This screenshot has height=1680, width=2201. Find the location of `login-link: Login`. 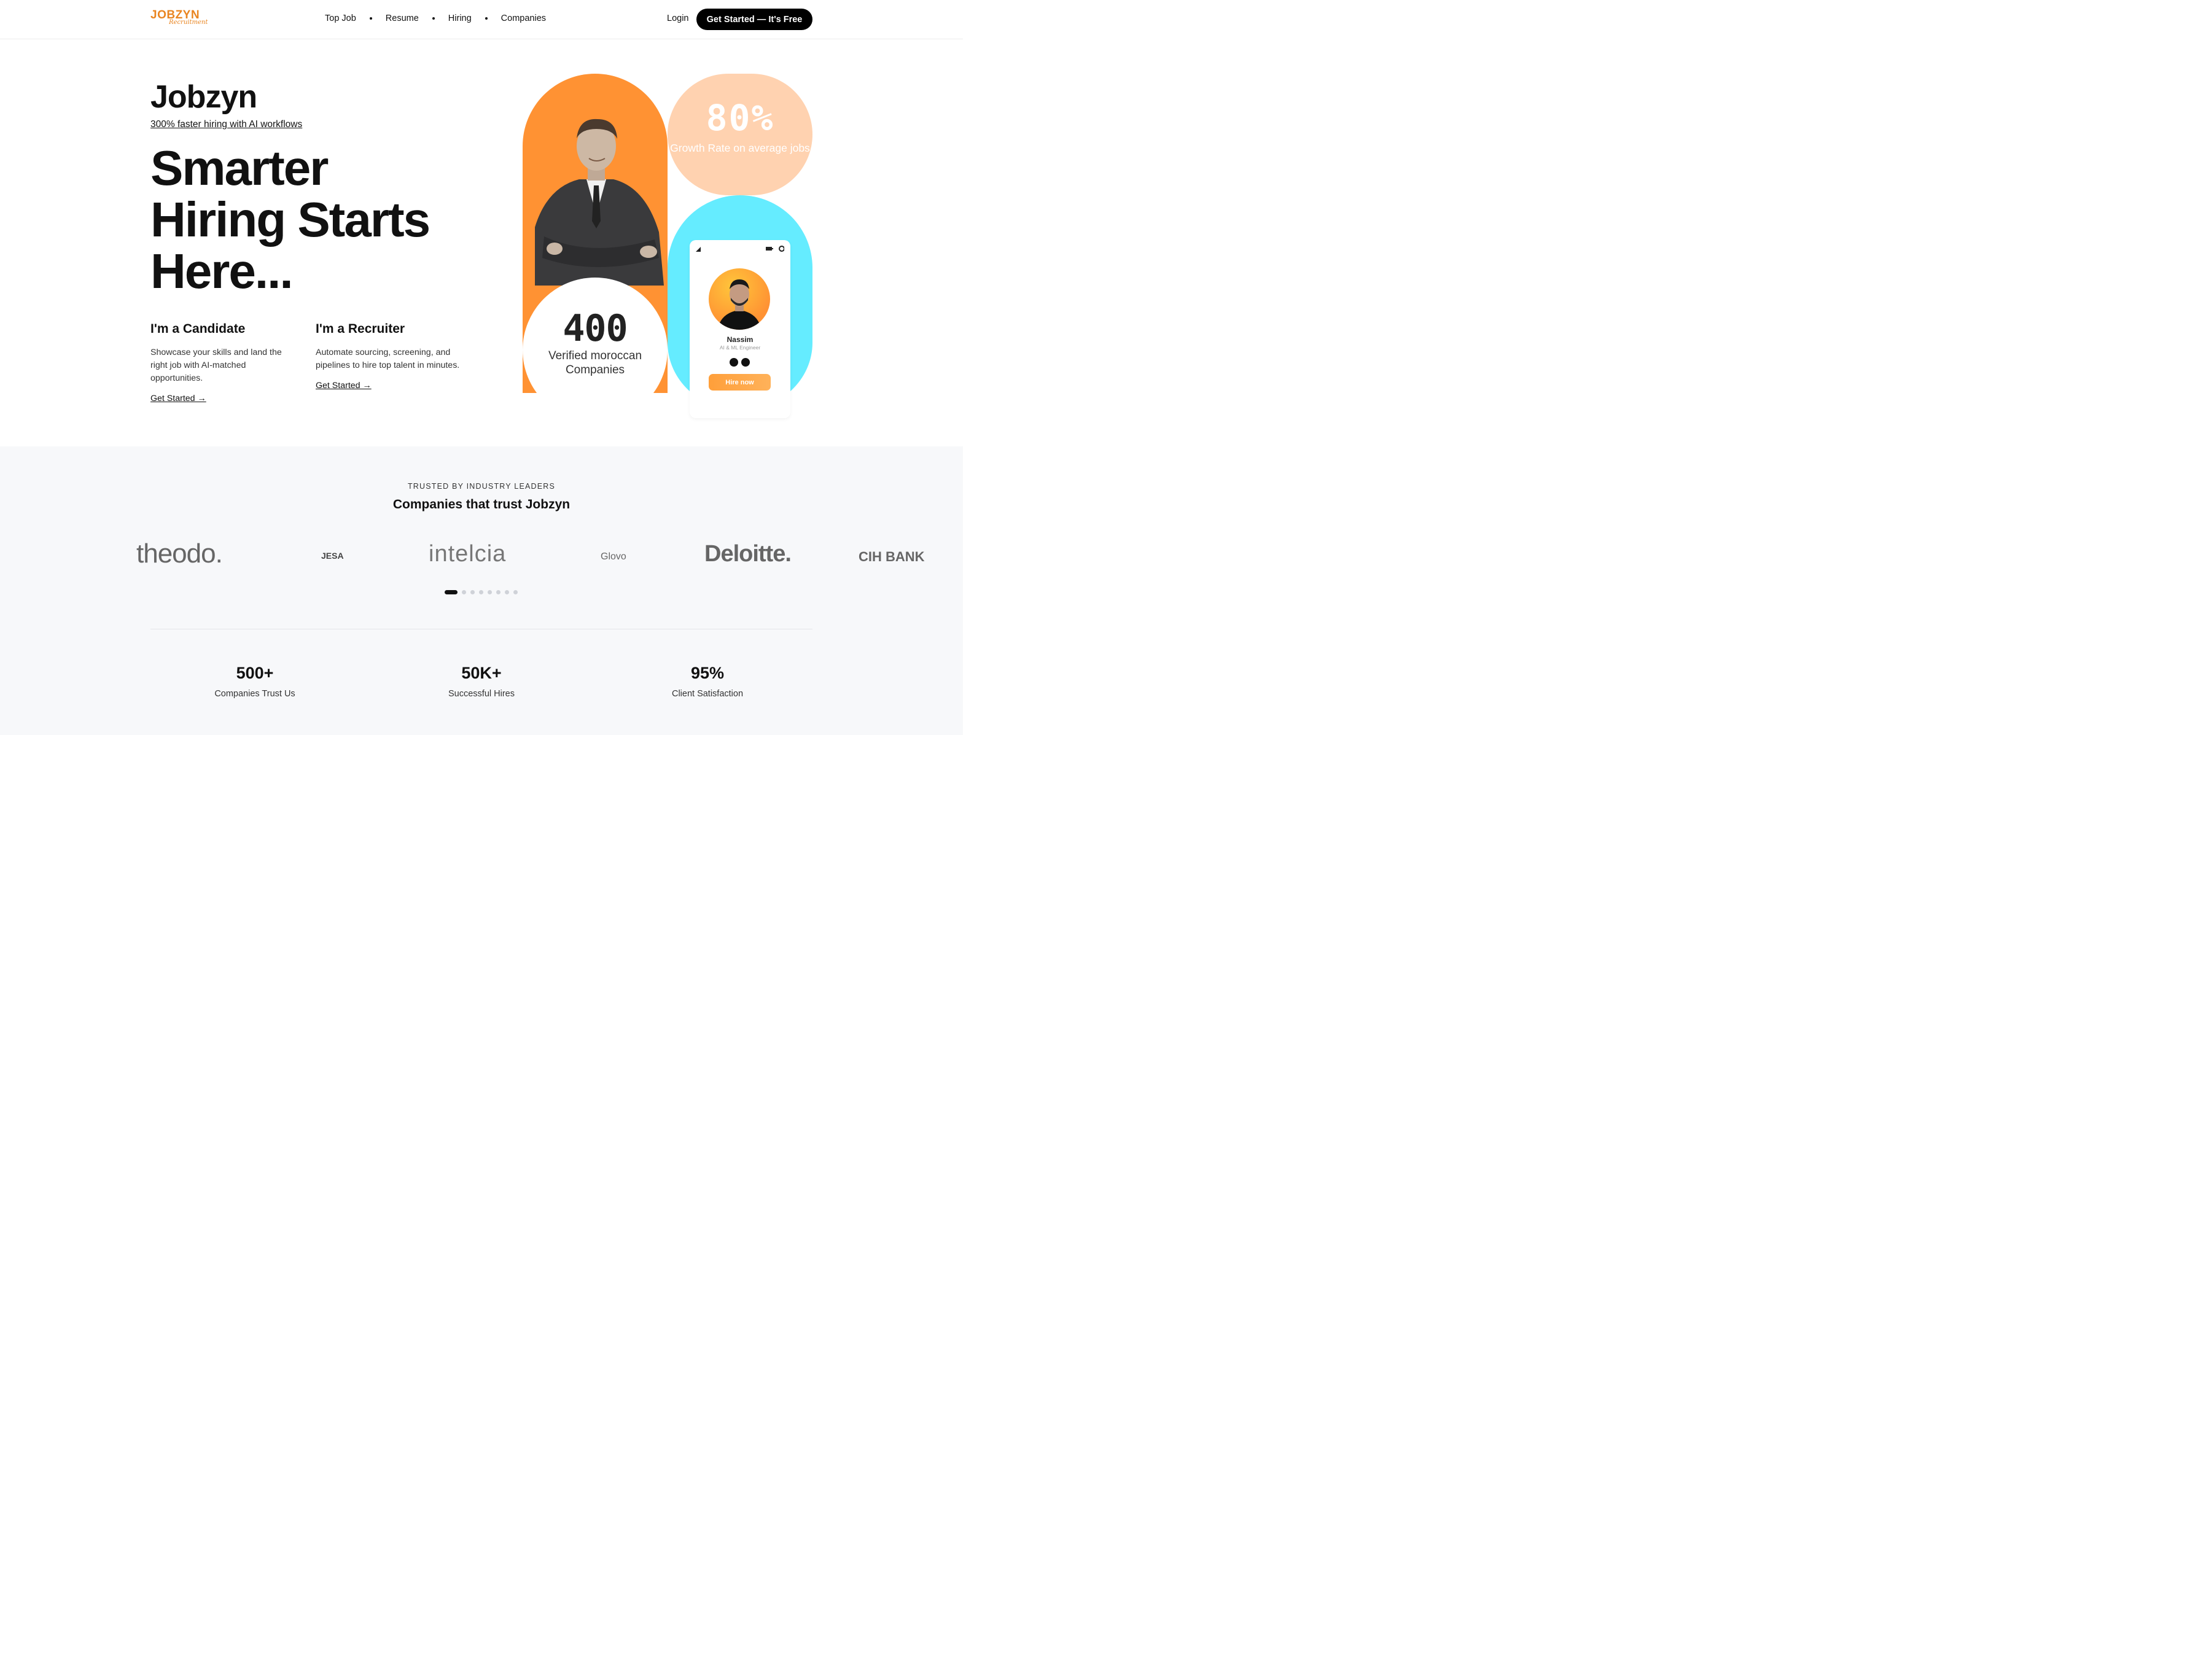

login-link: Login is located at coordinates (677, 18).